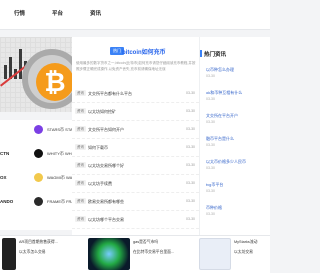  Describe the element at coordinates (61, 201) in the screenshot. I see `coin-name: FRAME币 FRA` at that location.